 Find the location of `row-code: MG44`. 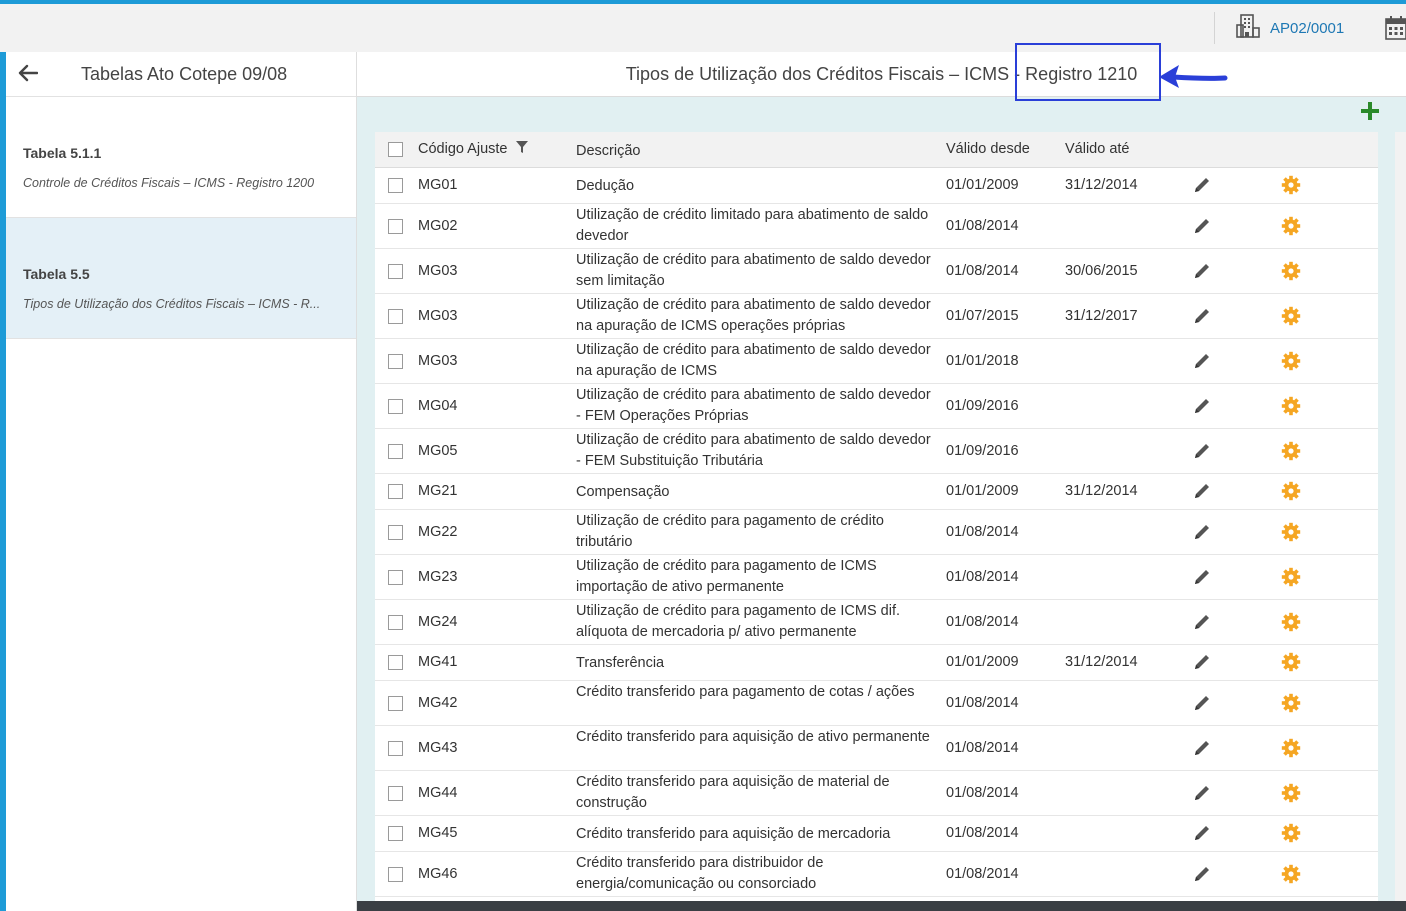

row-code: MG44 is located at coordinates (438, 792).